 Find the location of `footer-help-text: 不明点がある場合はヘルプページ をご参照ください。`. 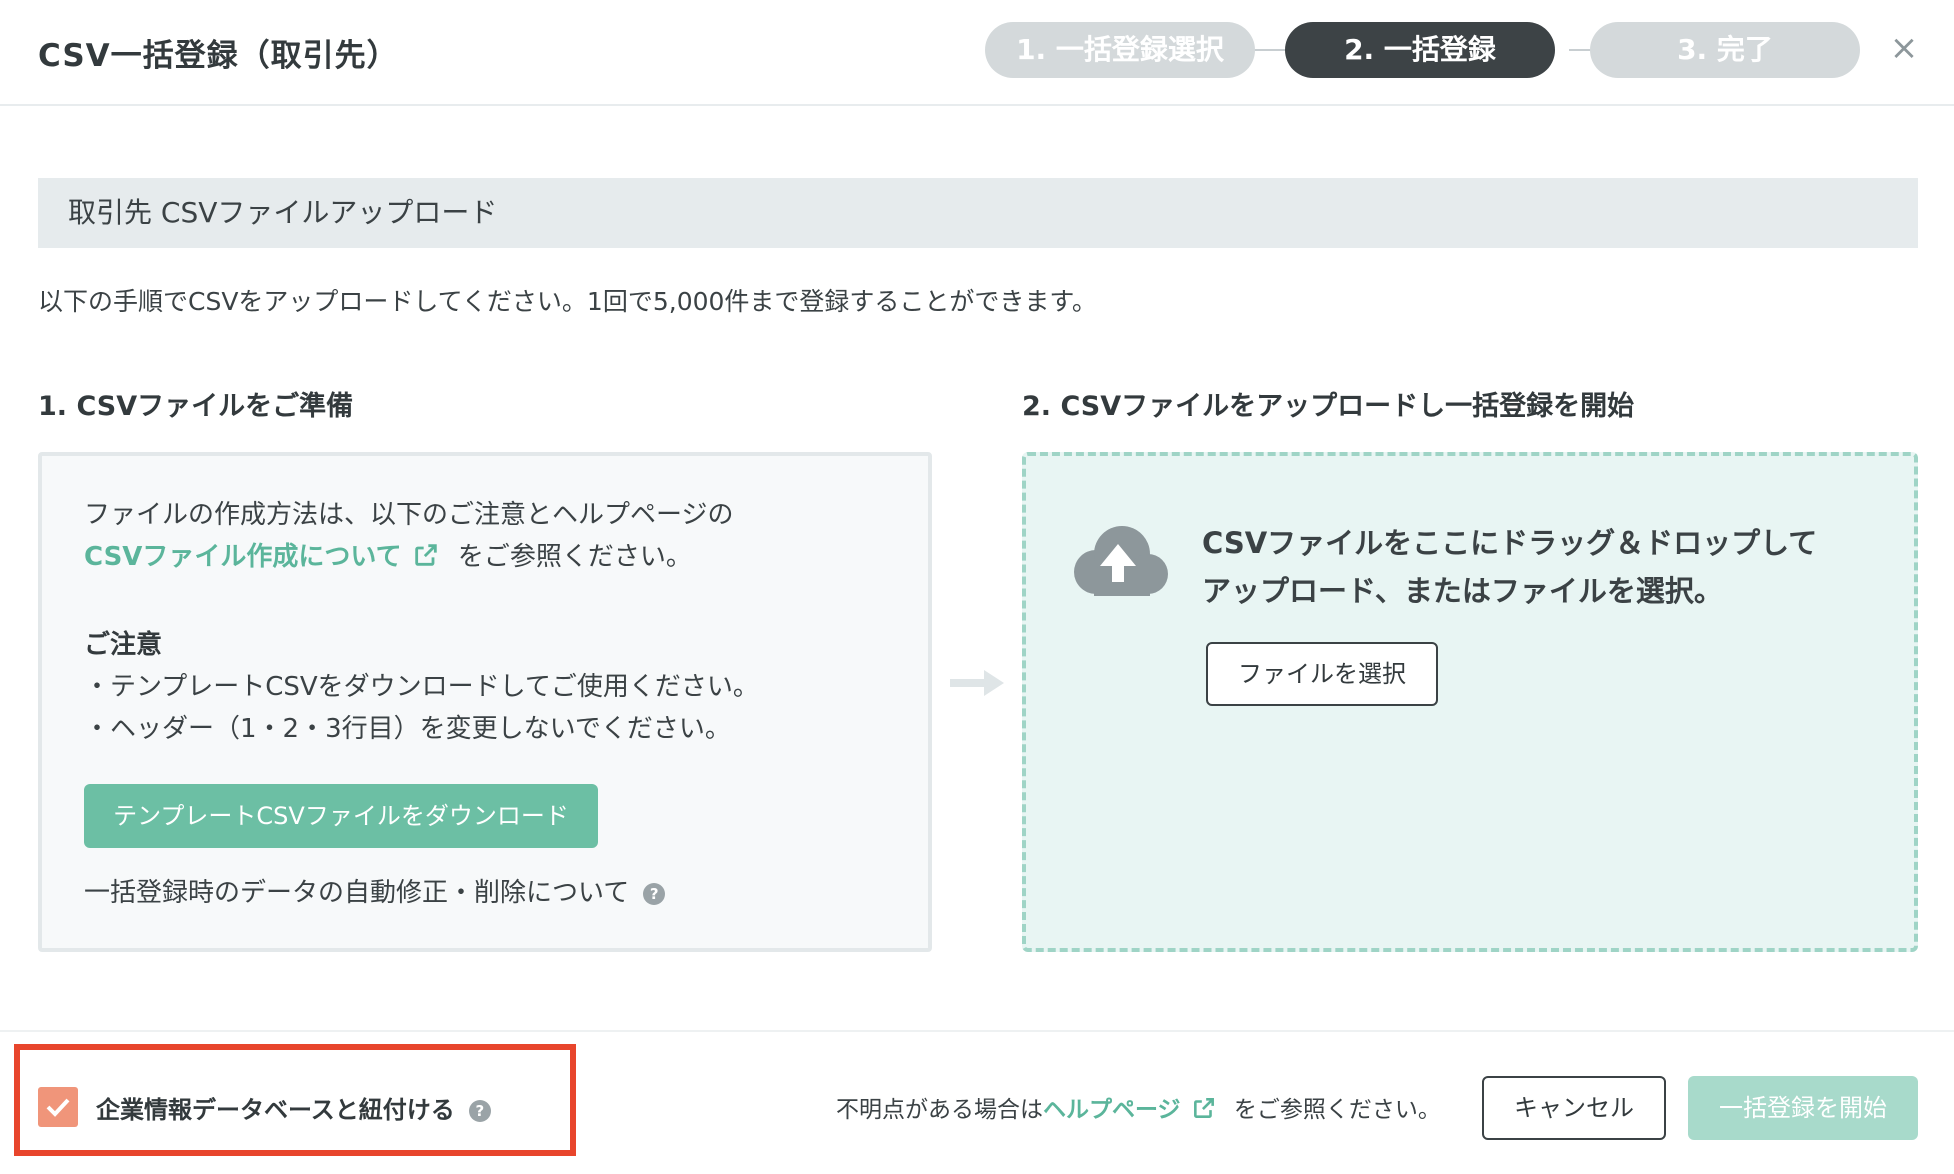

footer-help-text: 不明点がある場合はヘルプページ をご参照ください。 is located at coordinates (1138, 1107).